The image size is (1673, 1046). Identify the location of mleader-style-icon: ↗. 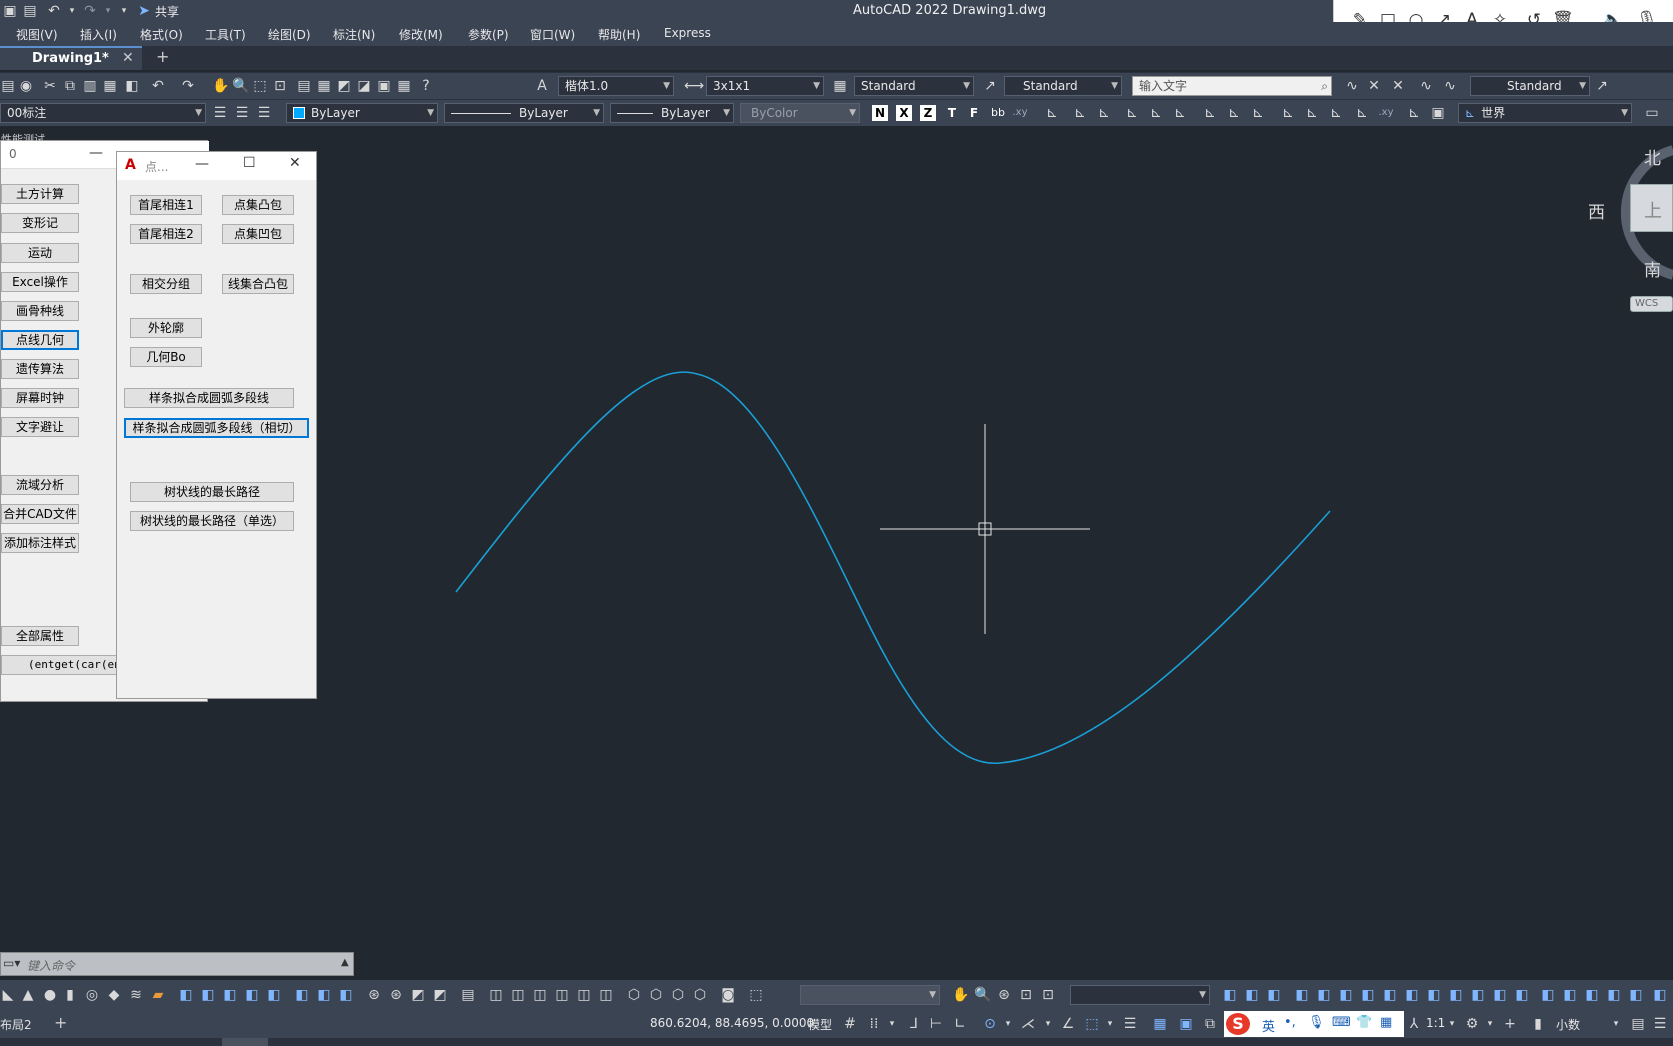
(990, 86).